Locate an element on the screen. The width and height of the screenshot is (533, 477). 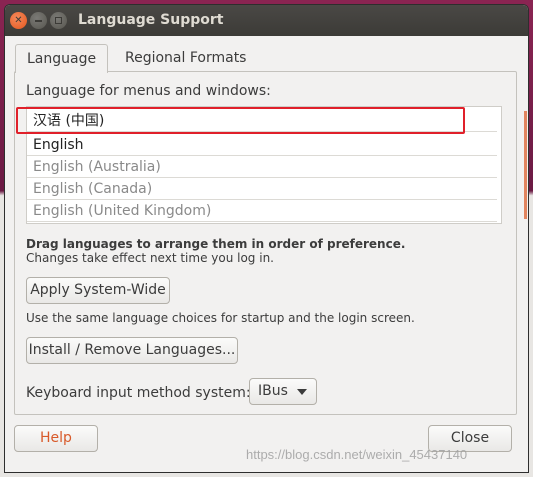
maximize-window-icon is located at coordinates (58, 20).